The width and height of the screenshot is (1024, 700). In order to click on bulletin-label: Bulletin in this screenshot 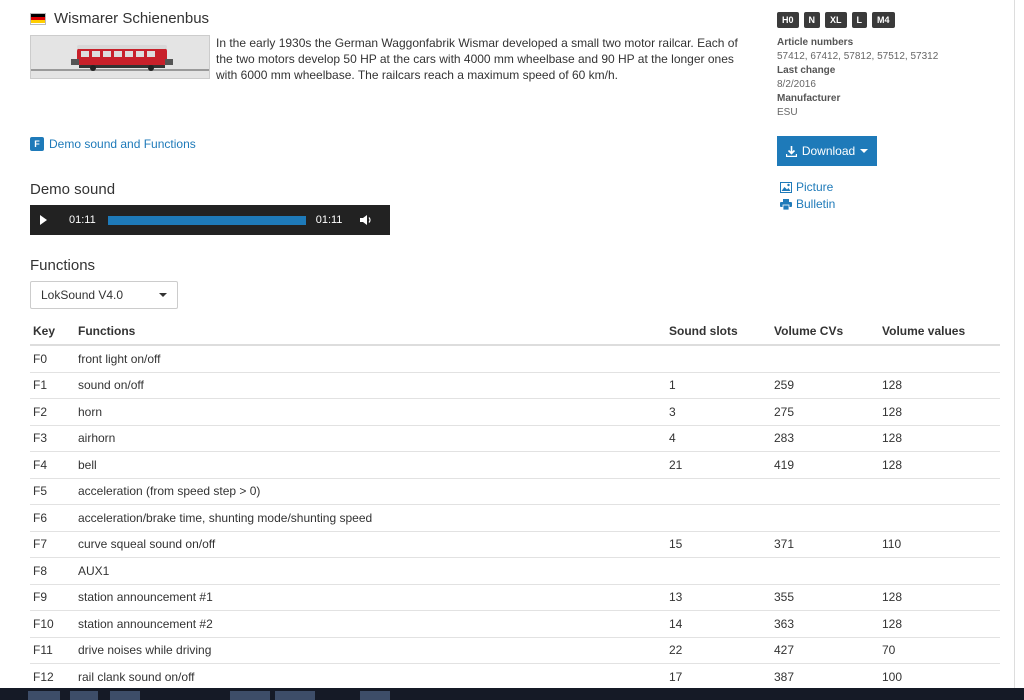, I will do `click(816, 204)`.